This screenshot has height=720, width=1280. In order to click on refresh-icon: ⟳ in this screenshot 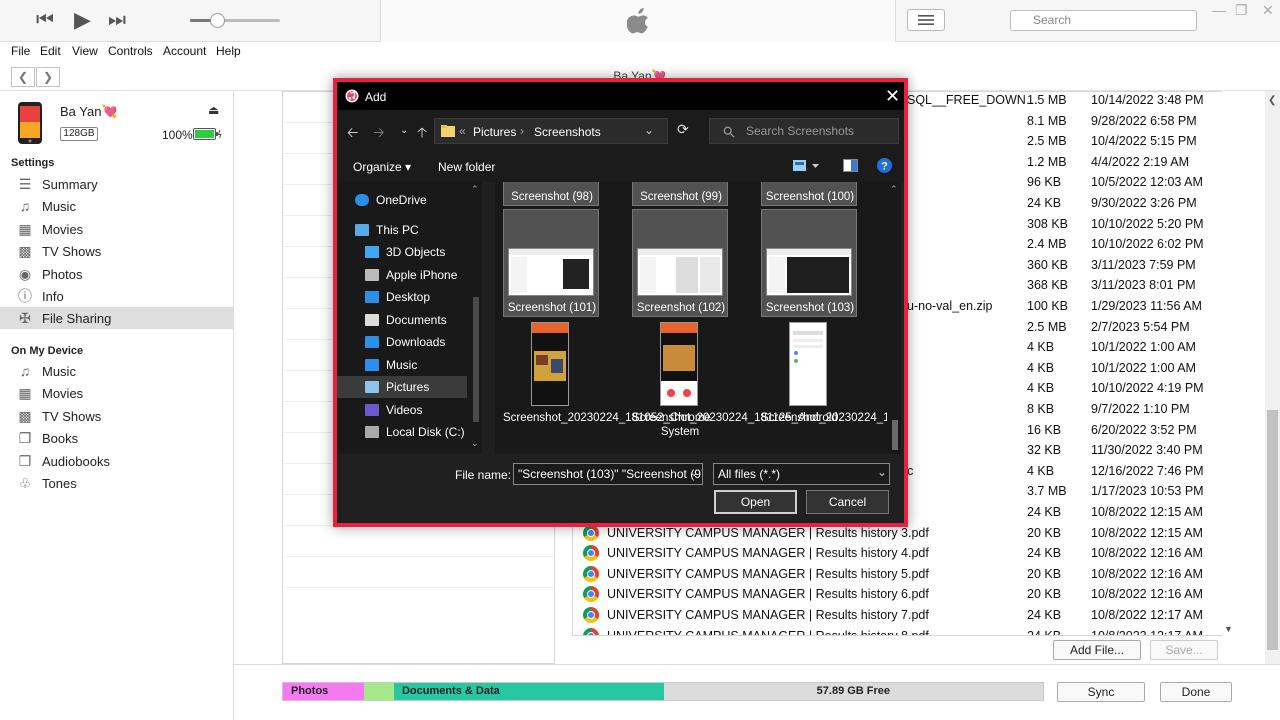, I will do `click(683, 129)`.